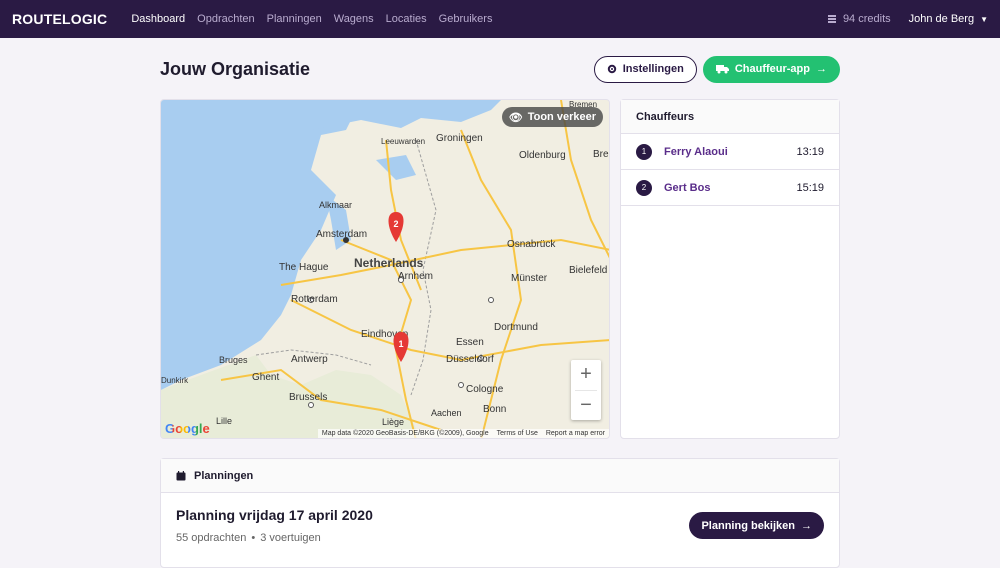  What do you see at coordinates (354, 19) in the screenshot?
I see `nav-wagens: Wagens` at bounding box center [354, 19].